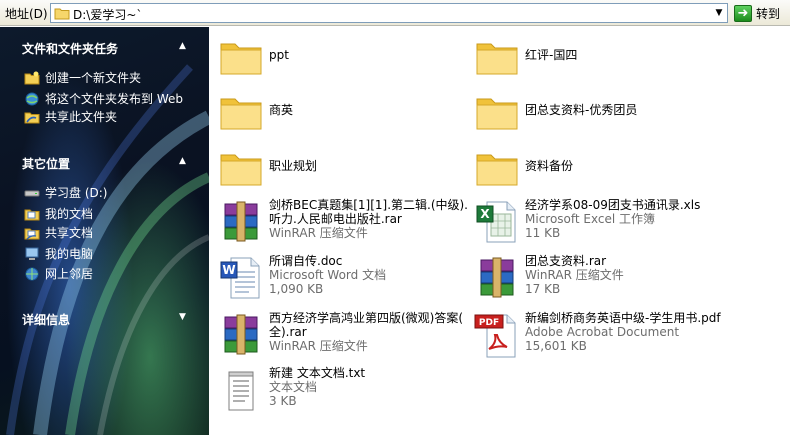 The image size is (790, 435). What do you see at coordinates (543, 233) in the screenshot?
I see `file-size: 11 KB` at bounding box center [543, 233].